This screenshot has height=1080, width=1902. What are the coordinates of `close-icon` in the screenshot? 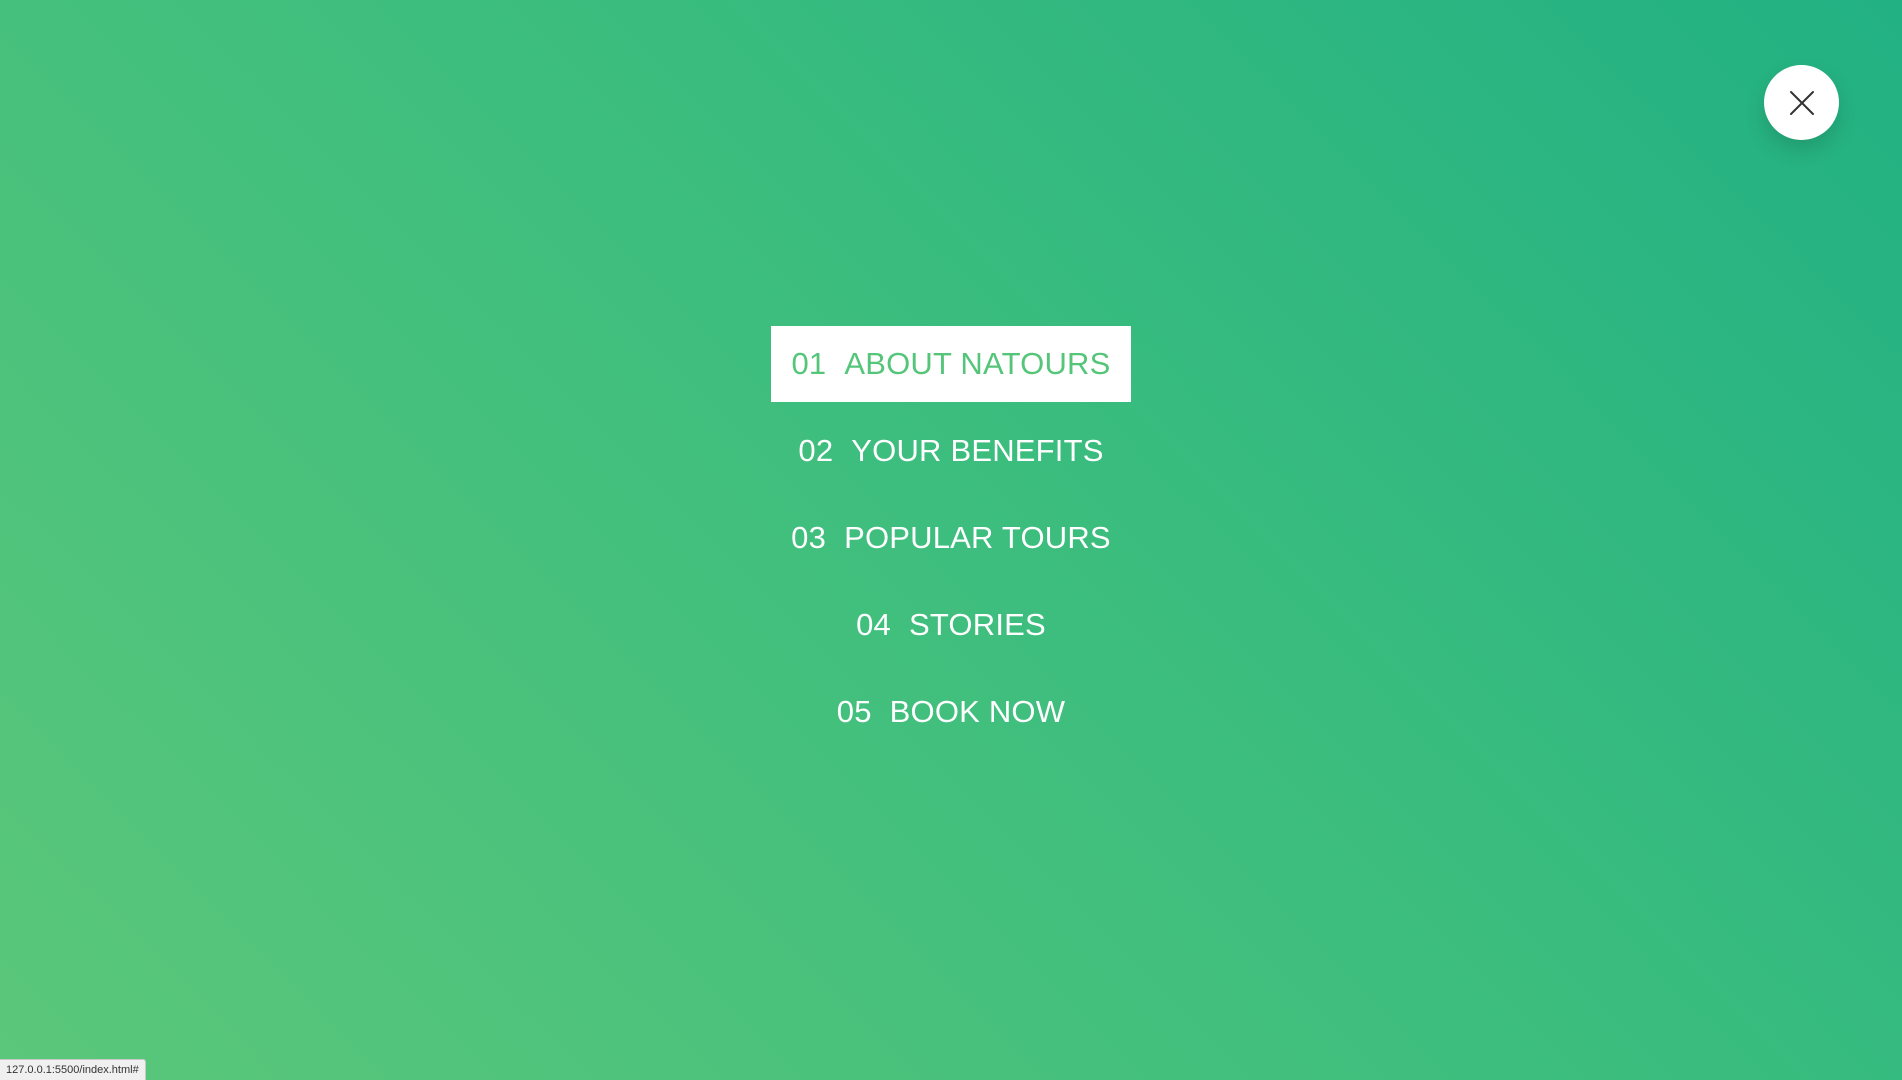 It's located at (1802, 103).